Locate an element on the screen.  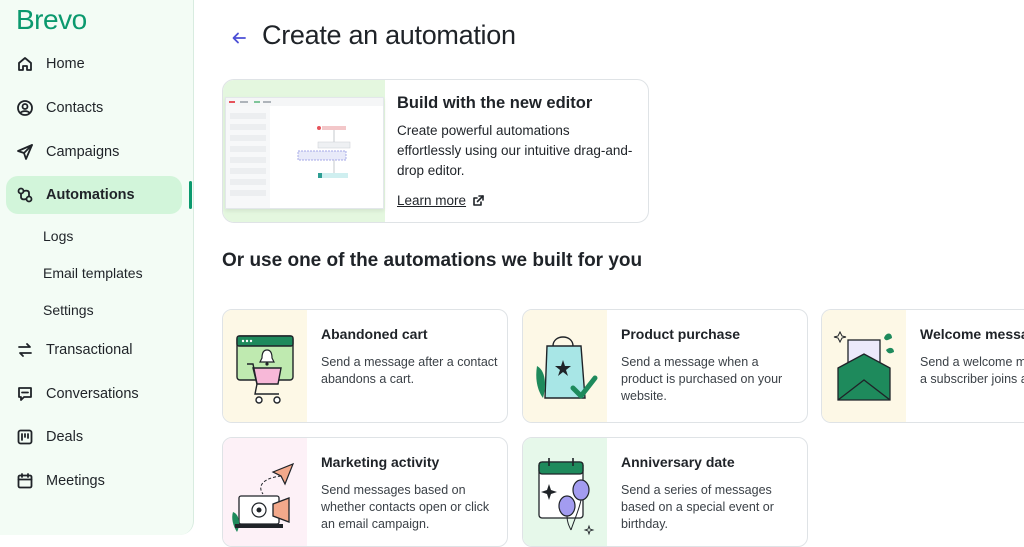
sidebar-item-label: Campaigns is located at coordinates (83, 152).